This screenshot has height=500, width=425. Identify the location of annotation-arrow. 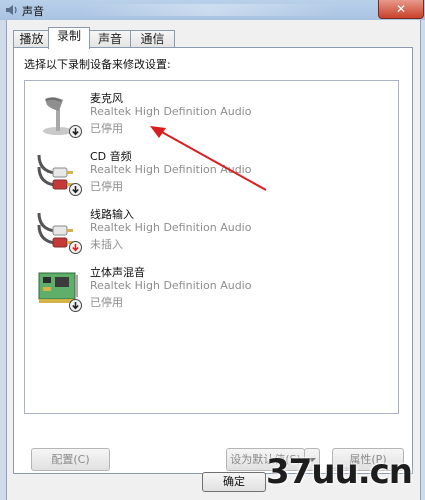
(208, 158).